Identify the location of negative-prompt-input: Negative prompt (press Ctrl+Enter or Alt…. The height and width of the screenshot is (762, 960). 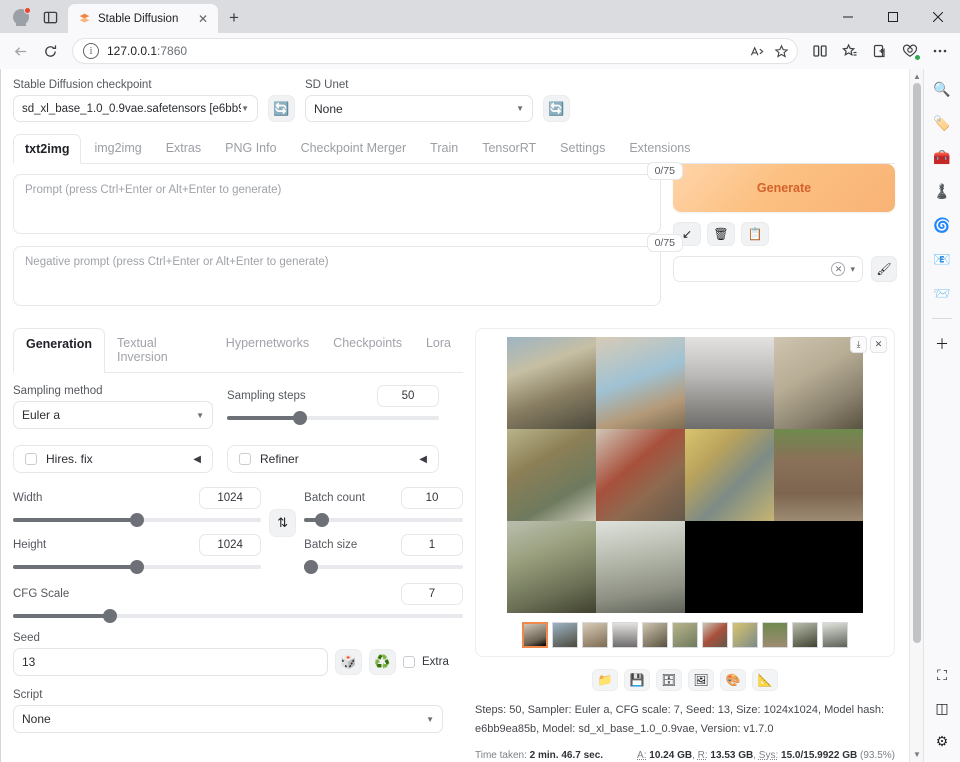
(337, 276).